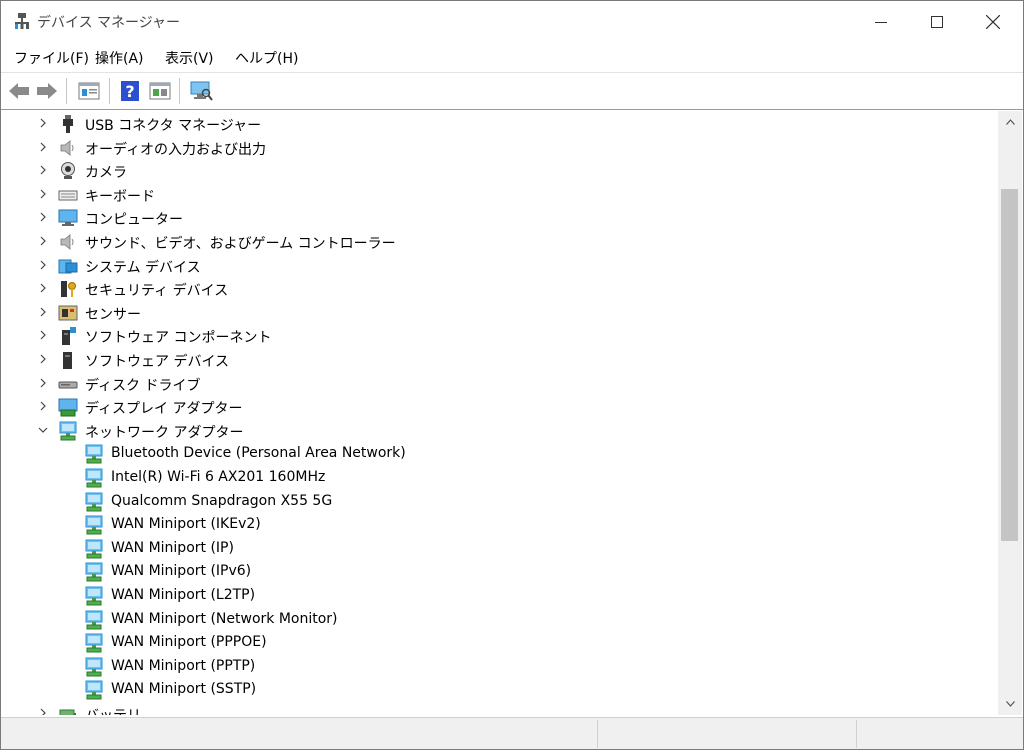  What do you see at coordinates (178, 338) in the screenshot?
I see `tree-item-label: ソフトウェア コンポーネント` at bounding box center [178, 338].